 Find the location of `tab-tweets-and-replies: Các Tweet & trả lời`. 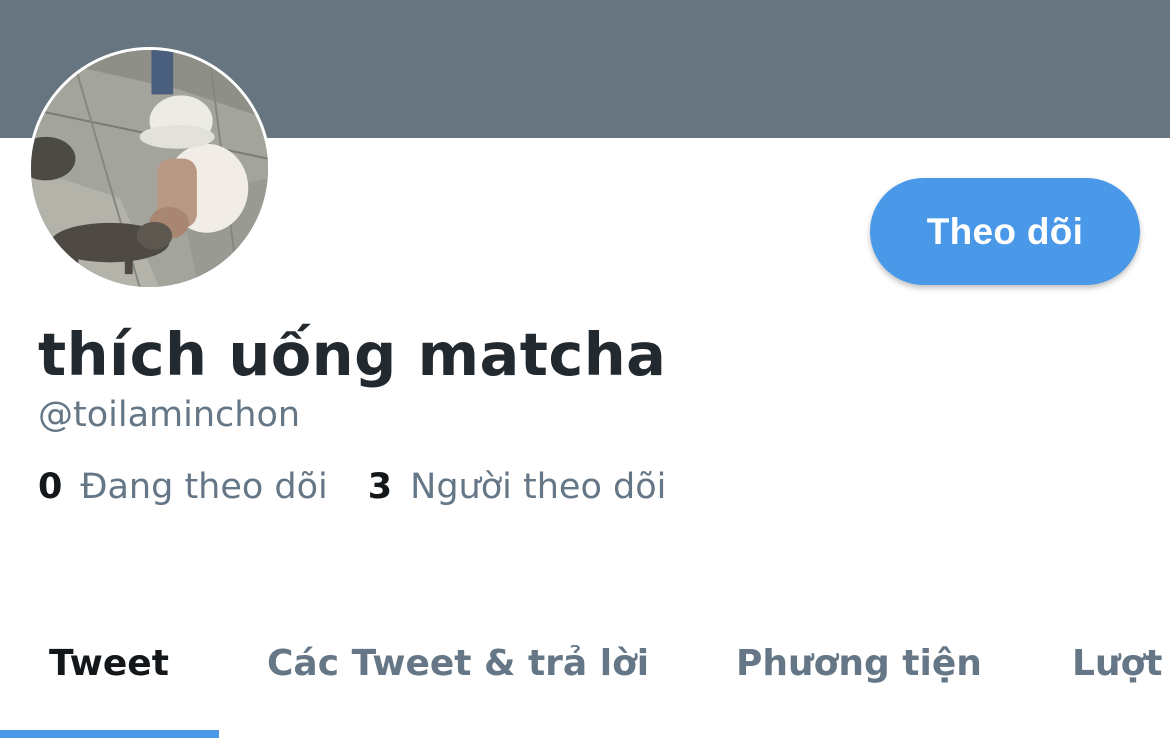

tab-tweets-and-replies: Các Tweet & trả lời is located at coordinates (458, 680).